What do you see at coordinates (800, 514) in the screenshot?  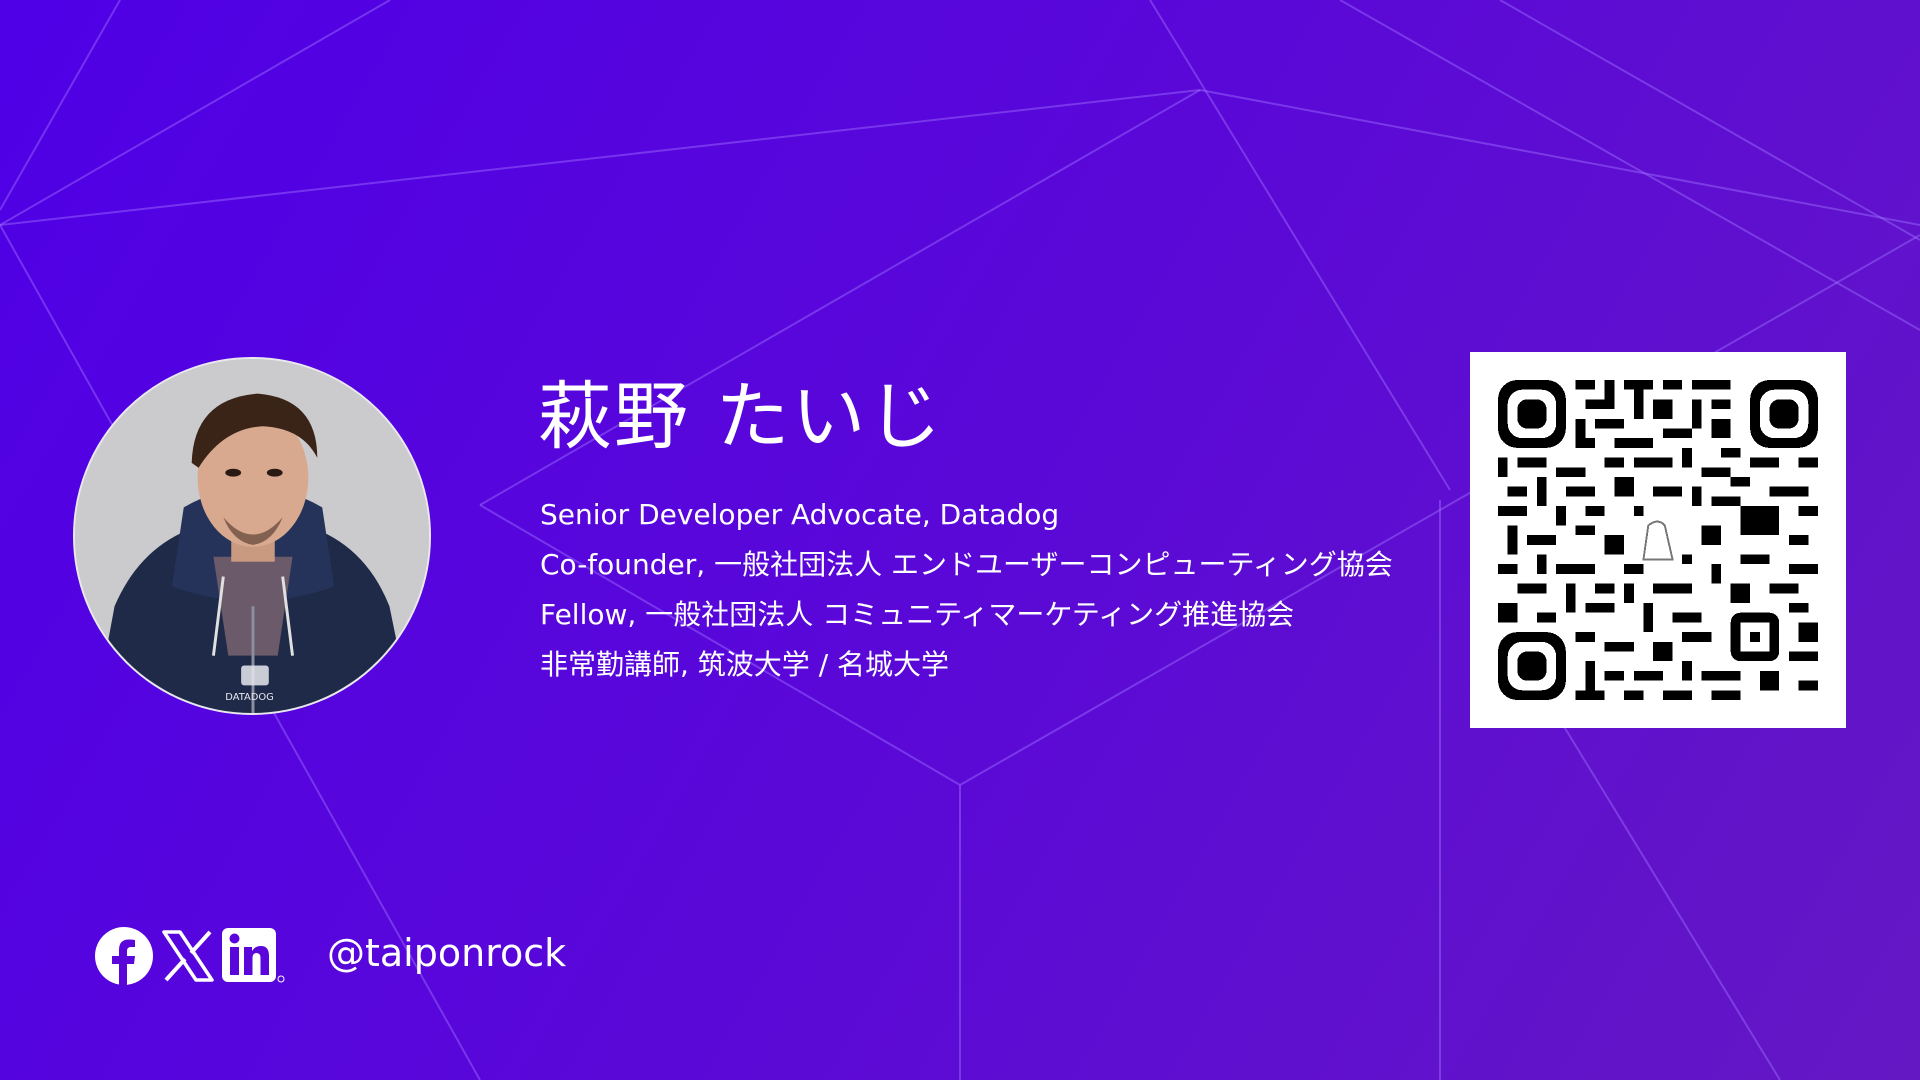 I see `title-line: Senior Developer Advocate, Datadog` at bounding box center [800, 514].